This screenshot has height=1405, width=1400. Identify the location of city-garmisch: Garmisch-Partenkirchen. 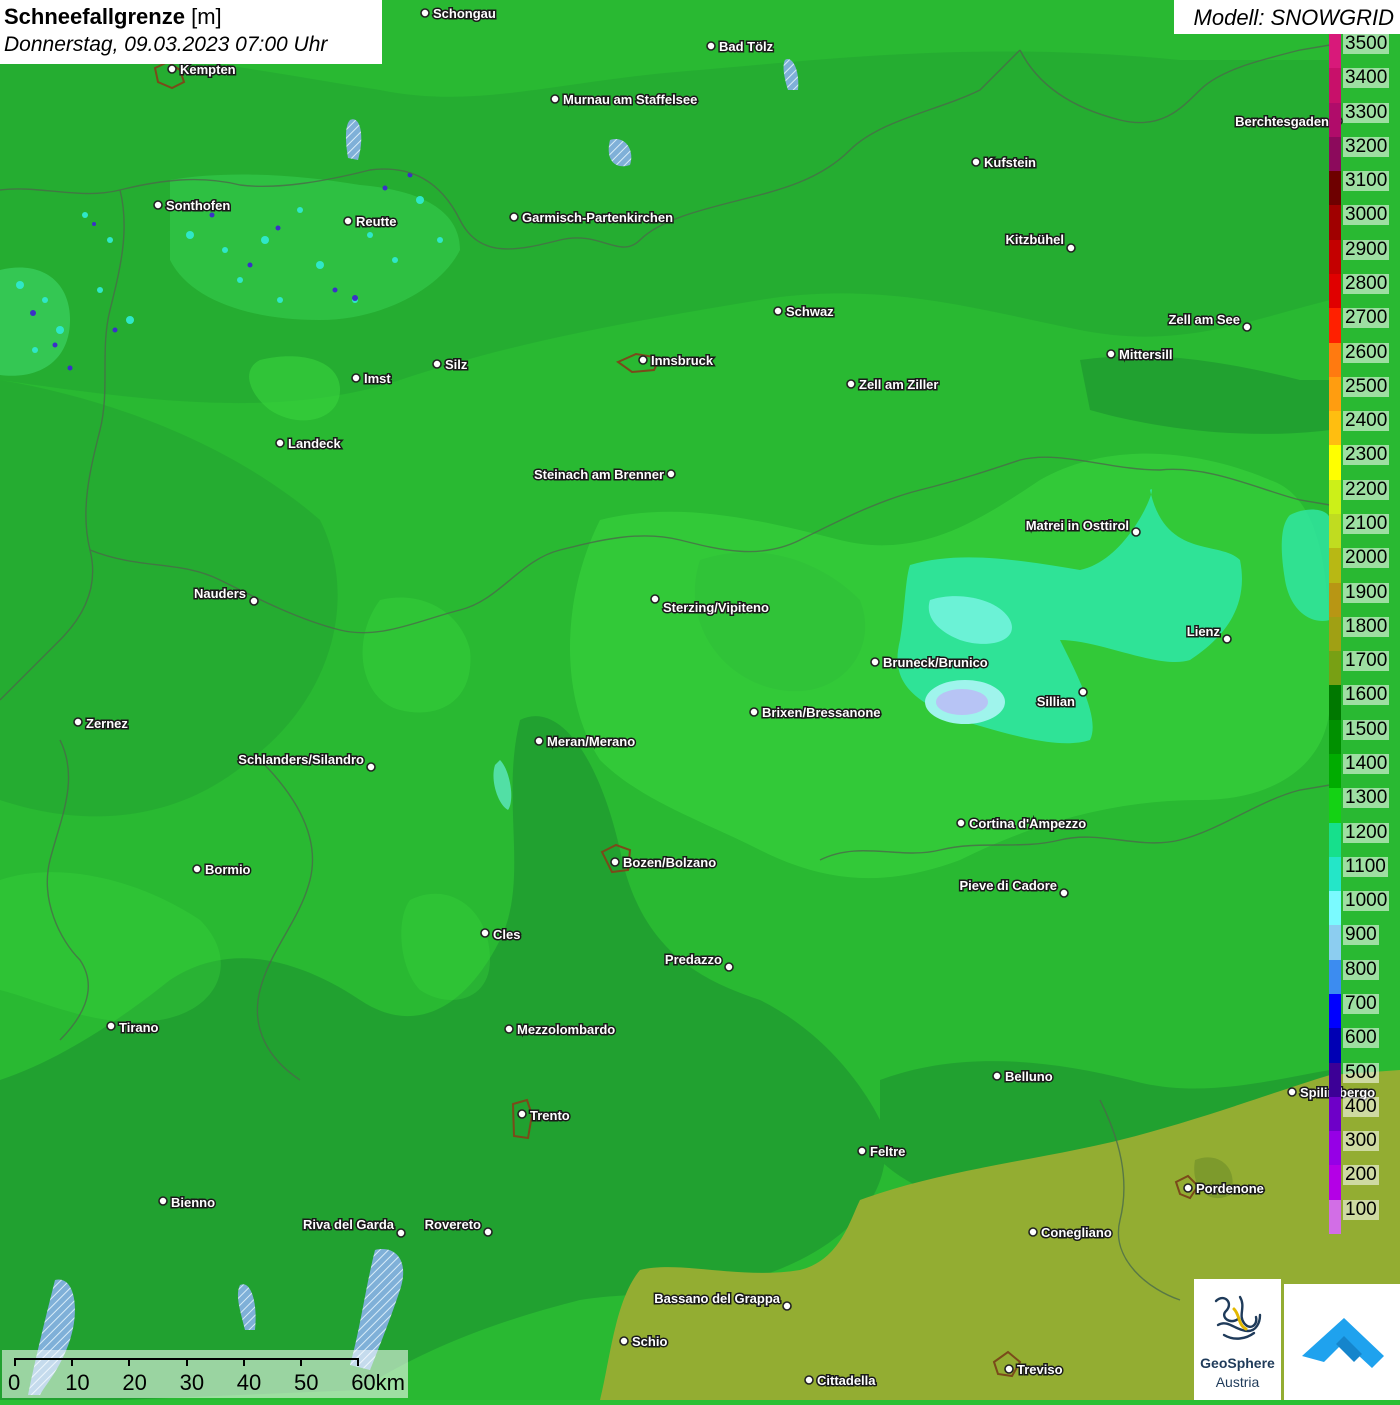
(592, 218).